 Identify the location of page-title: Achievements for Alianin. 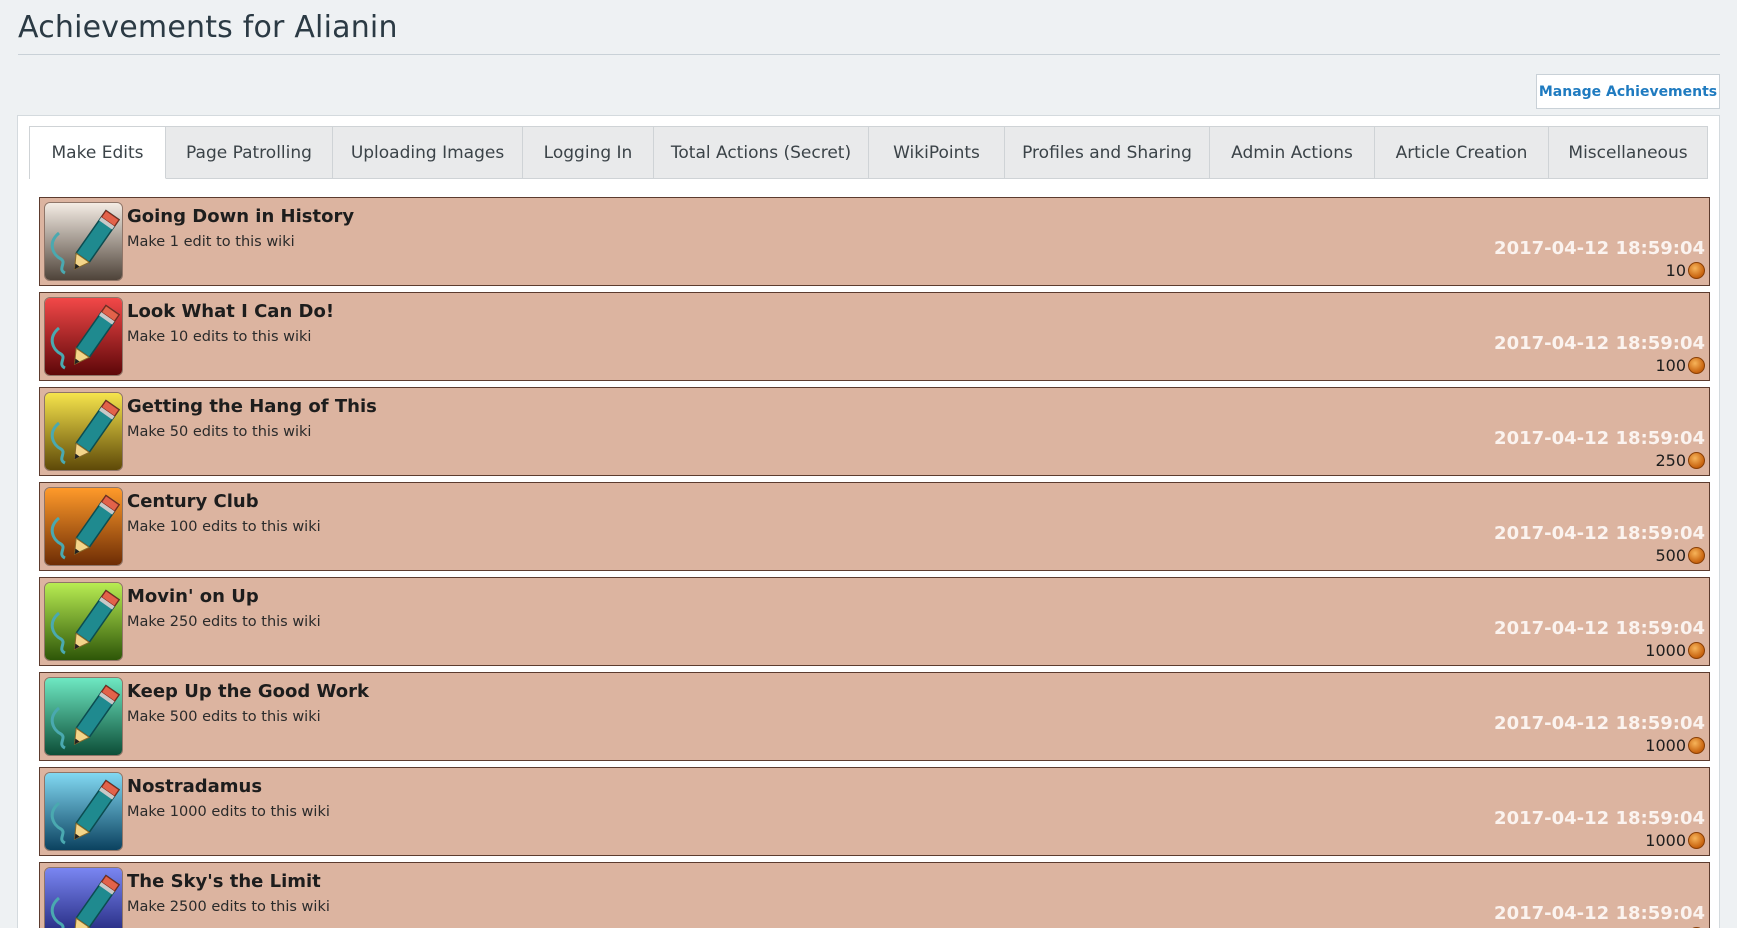
(208, 27).